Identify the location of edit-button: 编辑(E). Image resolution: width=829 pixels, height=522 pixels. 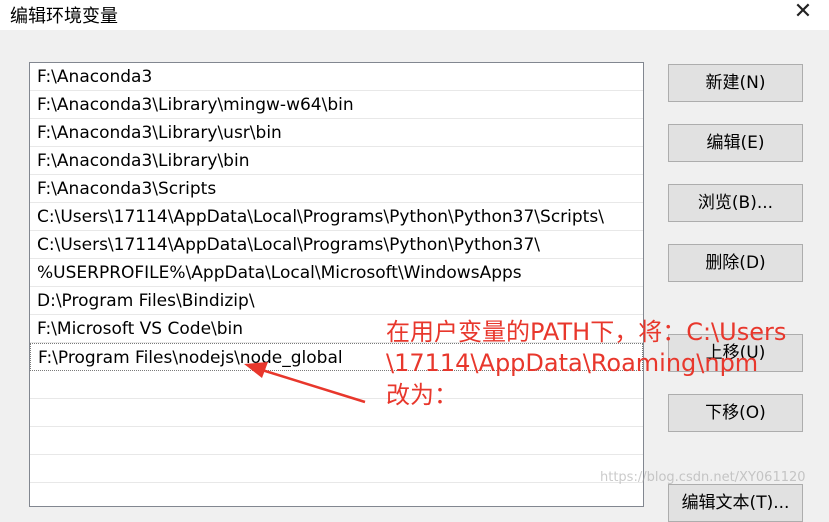
(735, 143).